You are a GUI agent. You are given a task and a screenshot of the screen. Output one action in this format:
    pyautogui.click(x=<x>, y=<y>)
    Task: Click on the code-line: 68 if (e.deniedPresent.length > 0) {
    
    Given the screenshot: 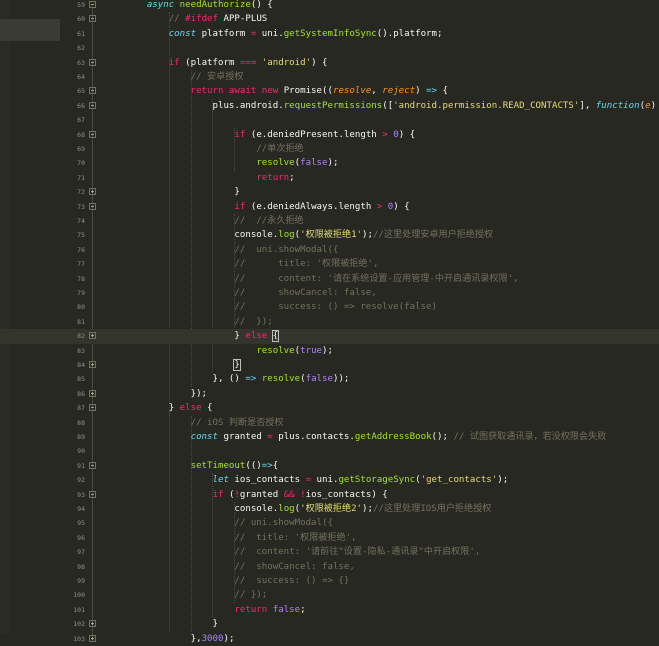 What is the action you would take?
    pyautogui.click(x=329, y=135)
    